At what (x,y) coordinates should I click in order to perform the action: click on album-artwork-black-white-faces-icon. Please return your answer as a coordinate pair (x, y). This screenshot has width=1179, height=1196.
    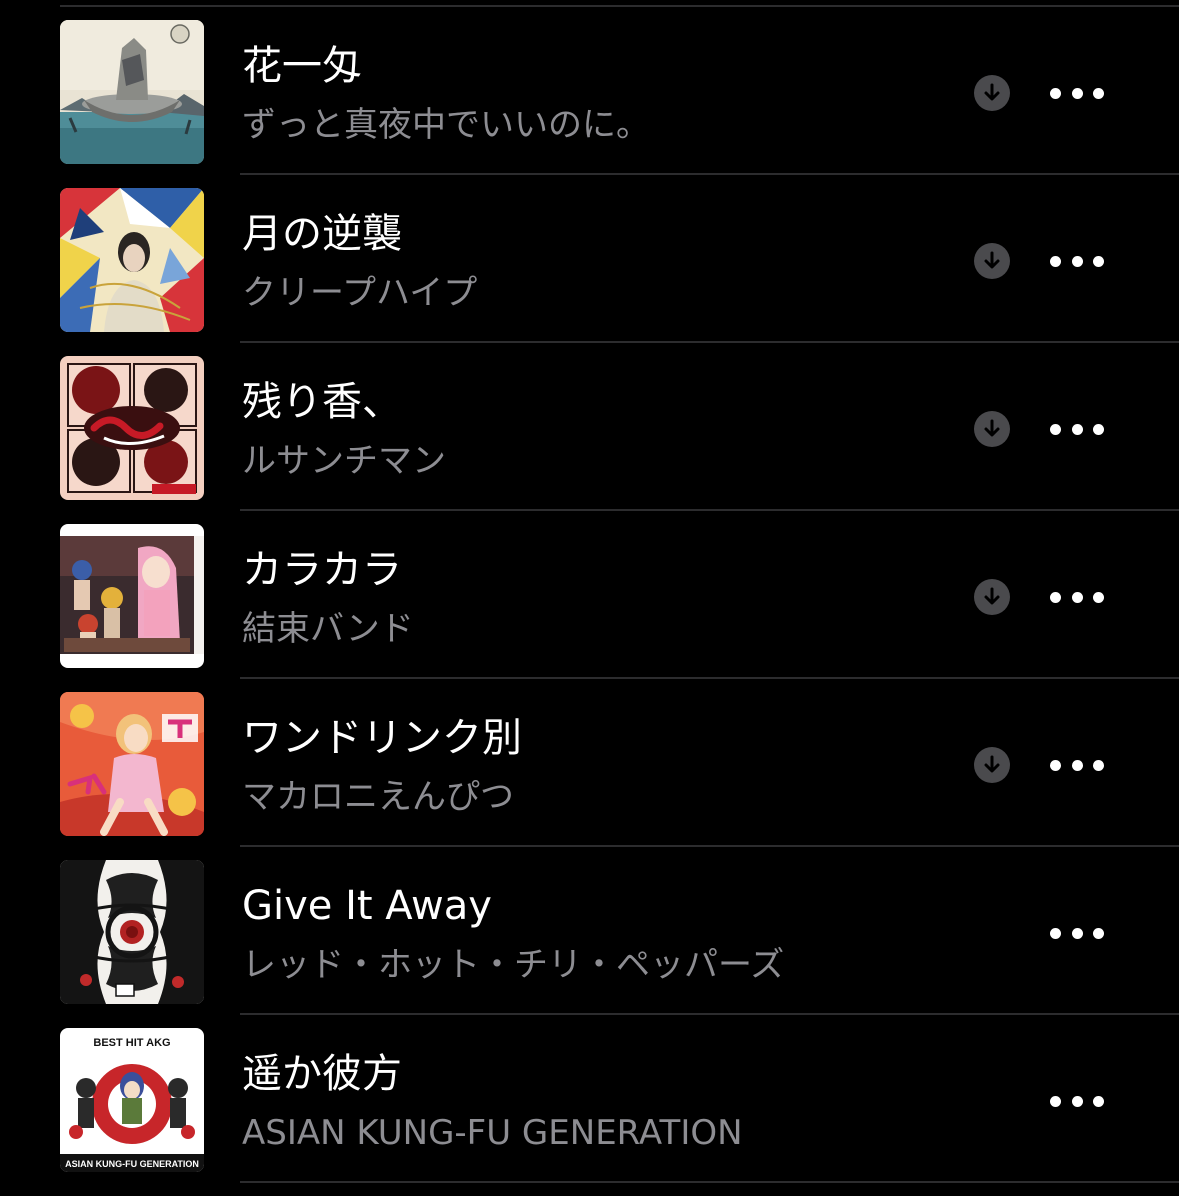
    Looking at the image, I should click on (132, 932).